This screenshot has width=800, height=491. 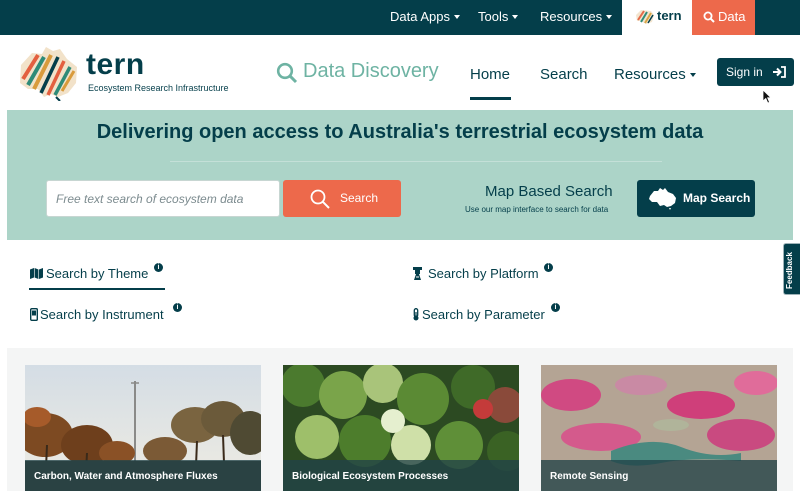 What do you see at coordinates (401, 428) in the screenshot?
I see `theme-card-biological-ecosystem-processes: Biological Ecosystem Processes` at bounding box center [401, 428].